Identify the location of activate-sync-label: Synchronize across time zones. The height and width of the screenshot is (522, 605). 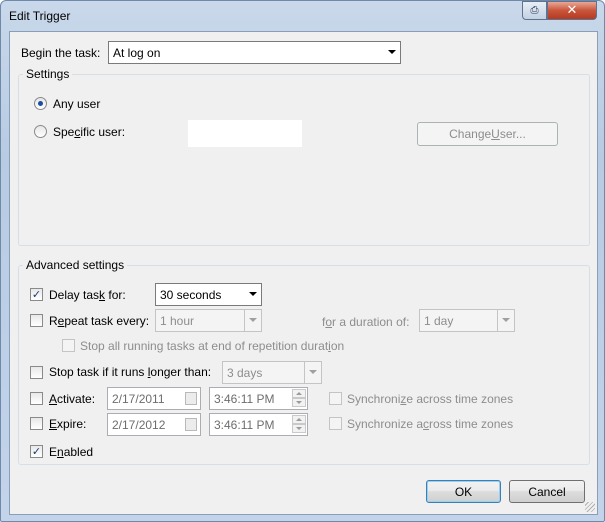
(430, 399).